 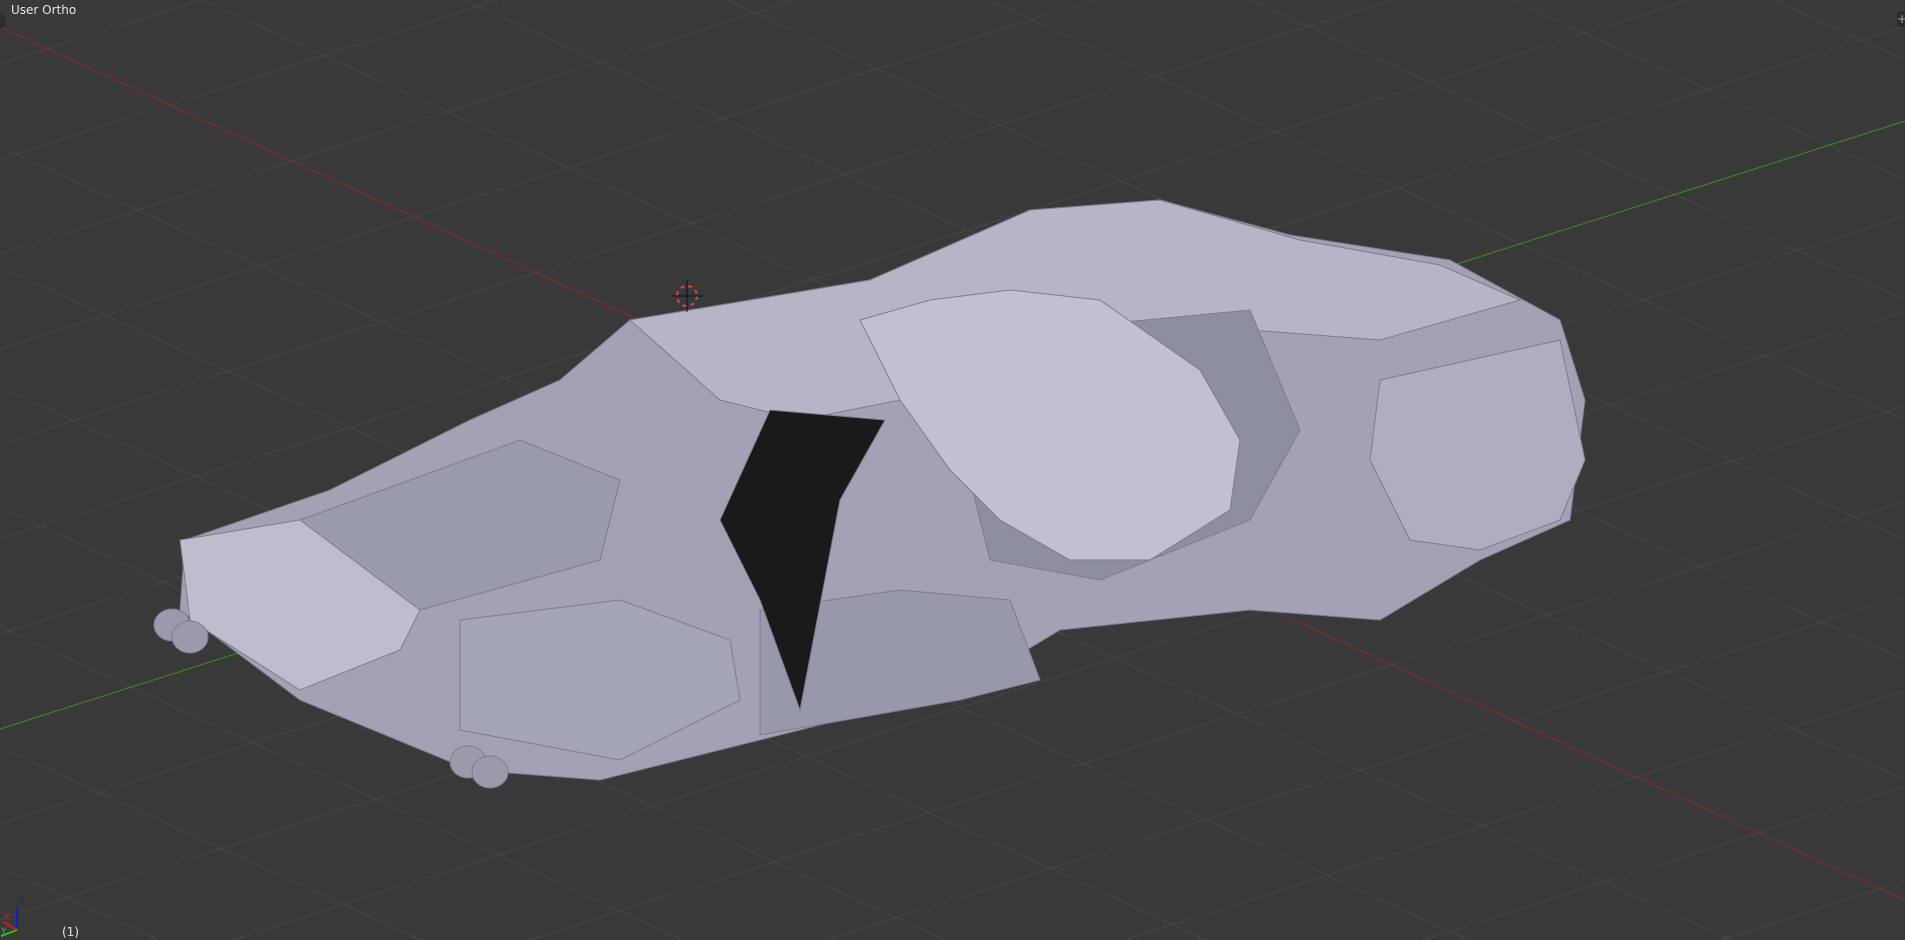 I want to click on gizmo-z-label: Z, so click(x=21, y=901).